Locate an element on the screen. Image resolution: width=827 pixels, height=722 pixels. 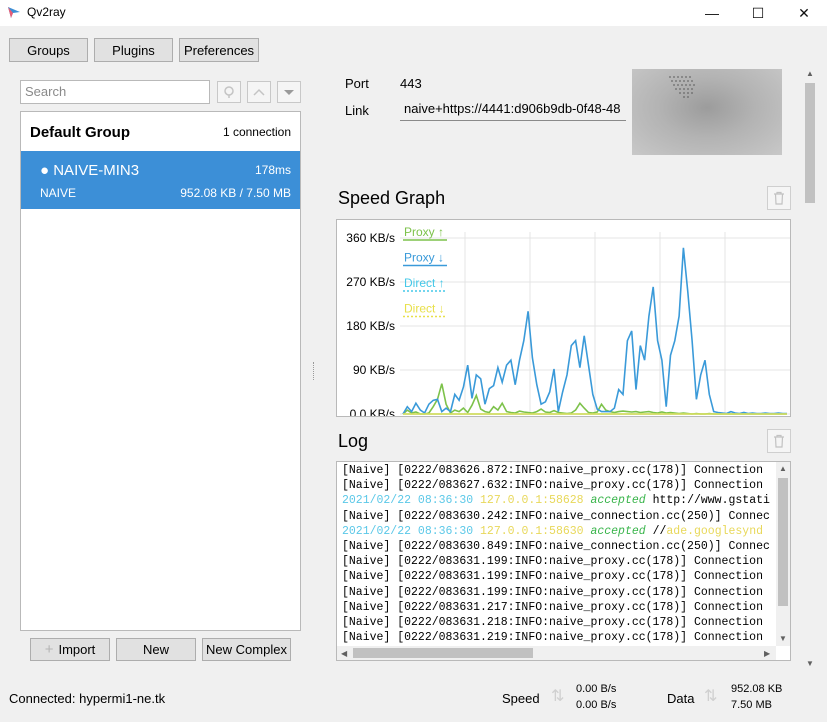
speed-label: Speed is located at coordinates (521, 698).